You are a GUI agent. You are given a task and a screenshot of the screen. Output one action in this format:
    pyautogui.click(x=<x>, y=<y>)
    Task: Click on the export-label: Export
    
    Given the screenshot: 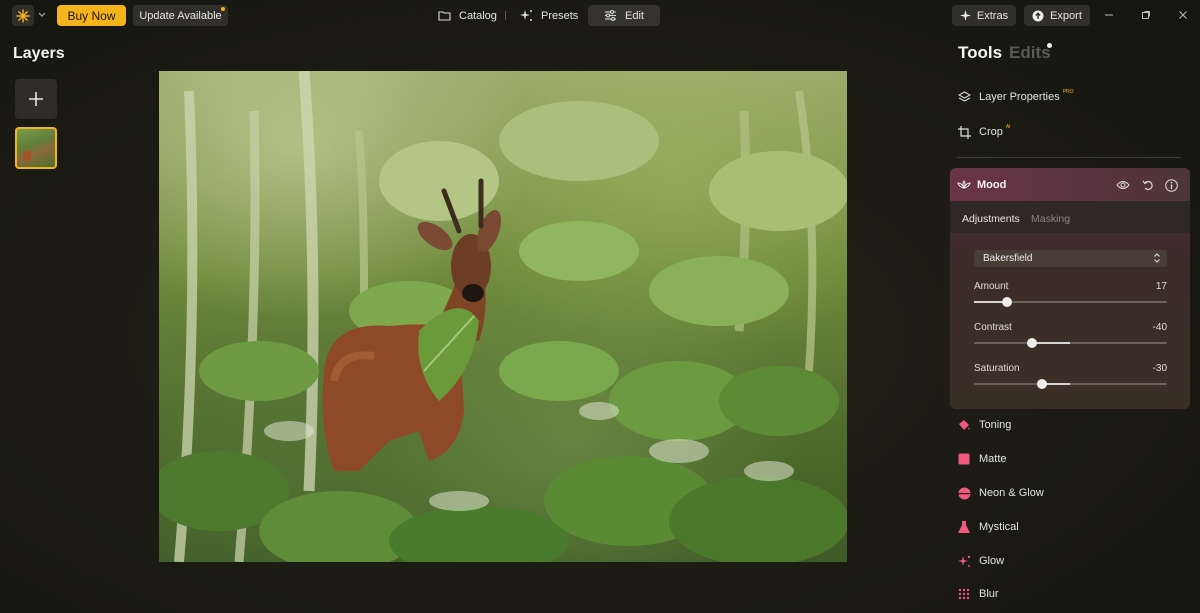 What is the action you would take?
    pyautogui.click(x=1066, y=15)
    